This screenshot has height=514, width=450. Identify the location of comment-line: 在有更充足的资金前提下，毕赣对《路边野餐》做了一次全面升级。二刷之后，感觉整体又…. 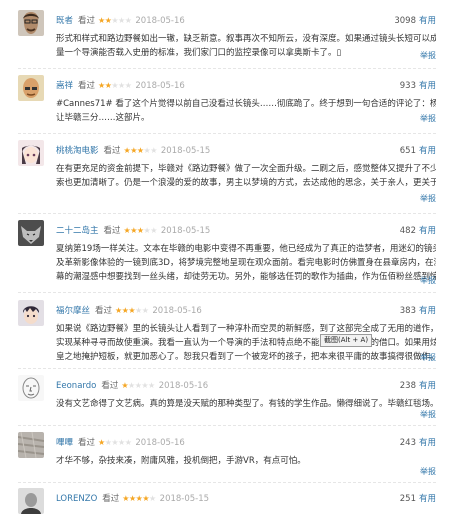
(246, 169).